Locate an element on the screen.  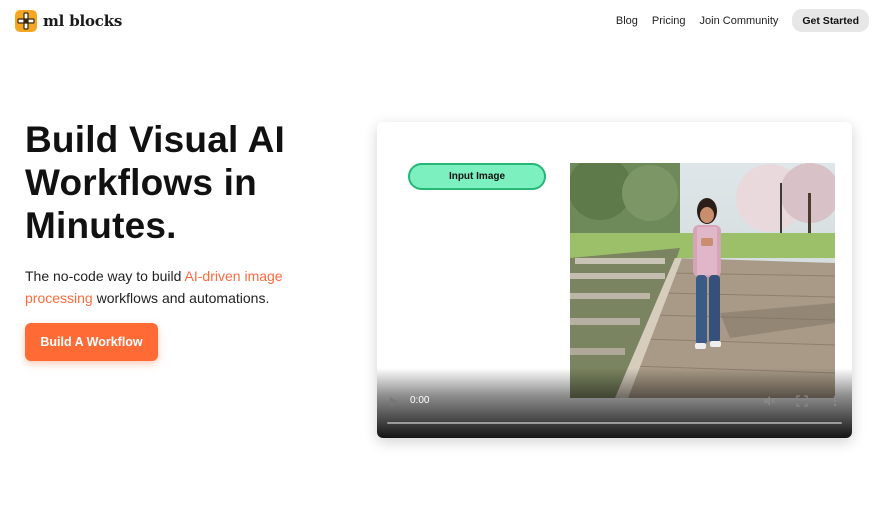
brand-logo: ml blocks is located at coordinates (68, 21).